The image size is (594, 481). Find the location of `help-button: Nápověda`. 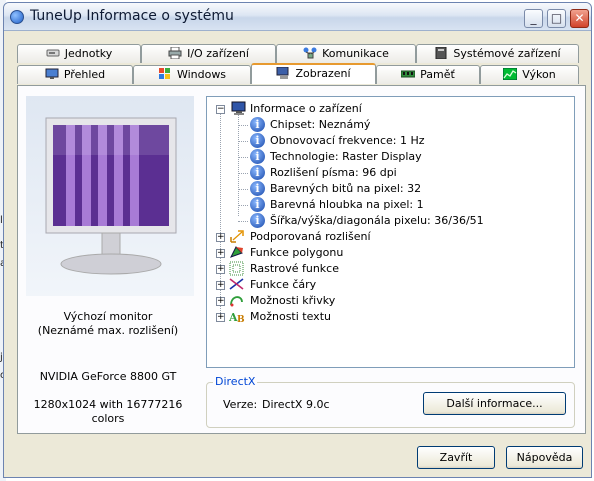

help-button: Nápověda is located at coordinates (544, 457).